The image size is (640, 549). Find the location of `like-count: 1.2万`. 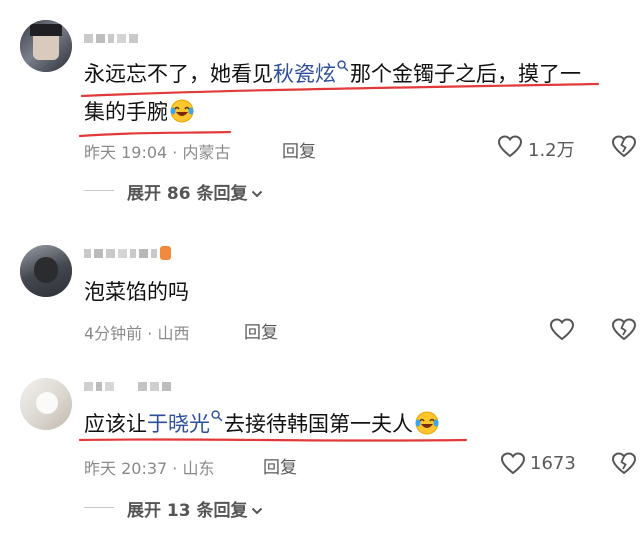

like-count: 1.2万 is located at coordinates (551, 150).